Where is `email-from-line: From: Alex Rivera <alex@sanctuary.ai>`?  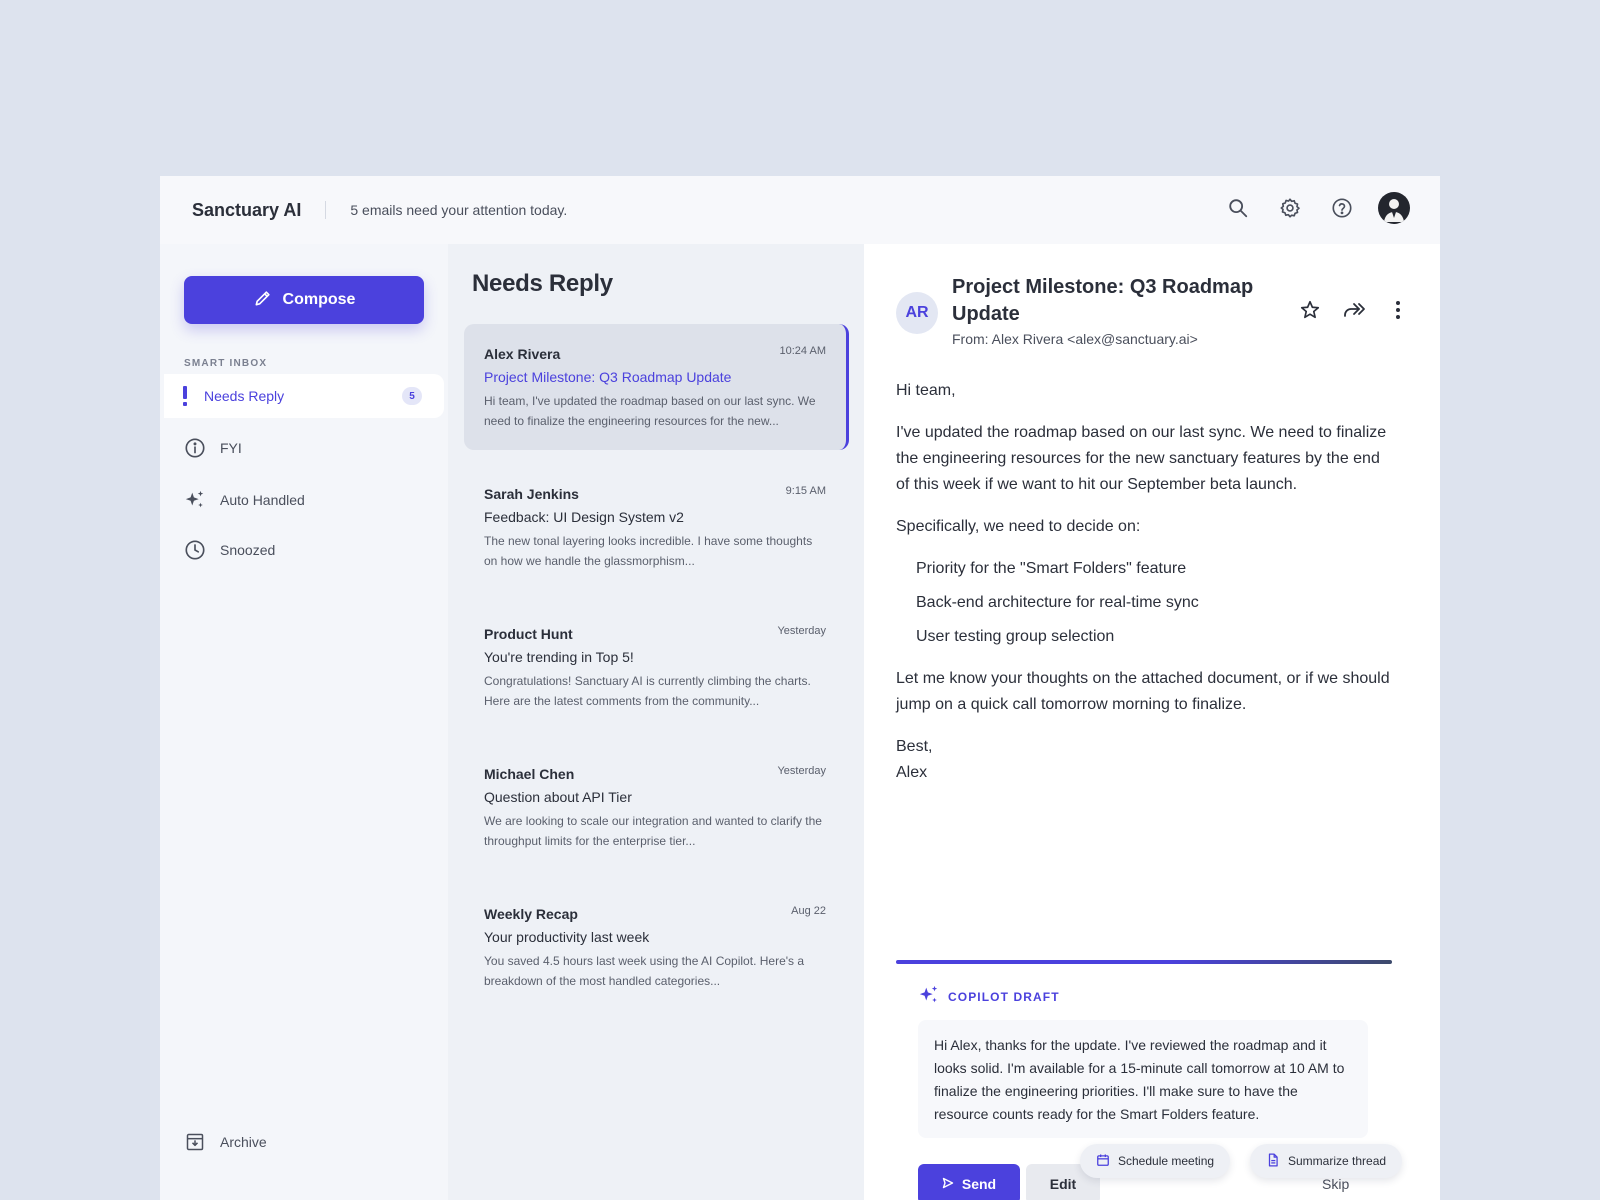
email-from-line: From: Alex Rivera <alex@sanctuary.ai> is located at coordinates (1075, 339).